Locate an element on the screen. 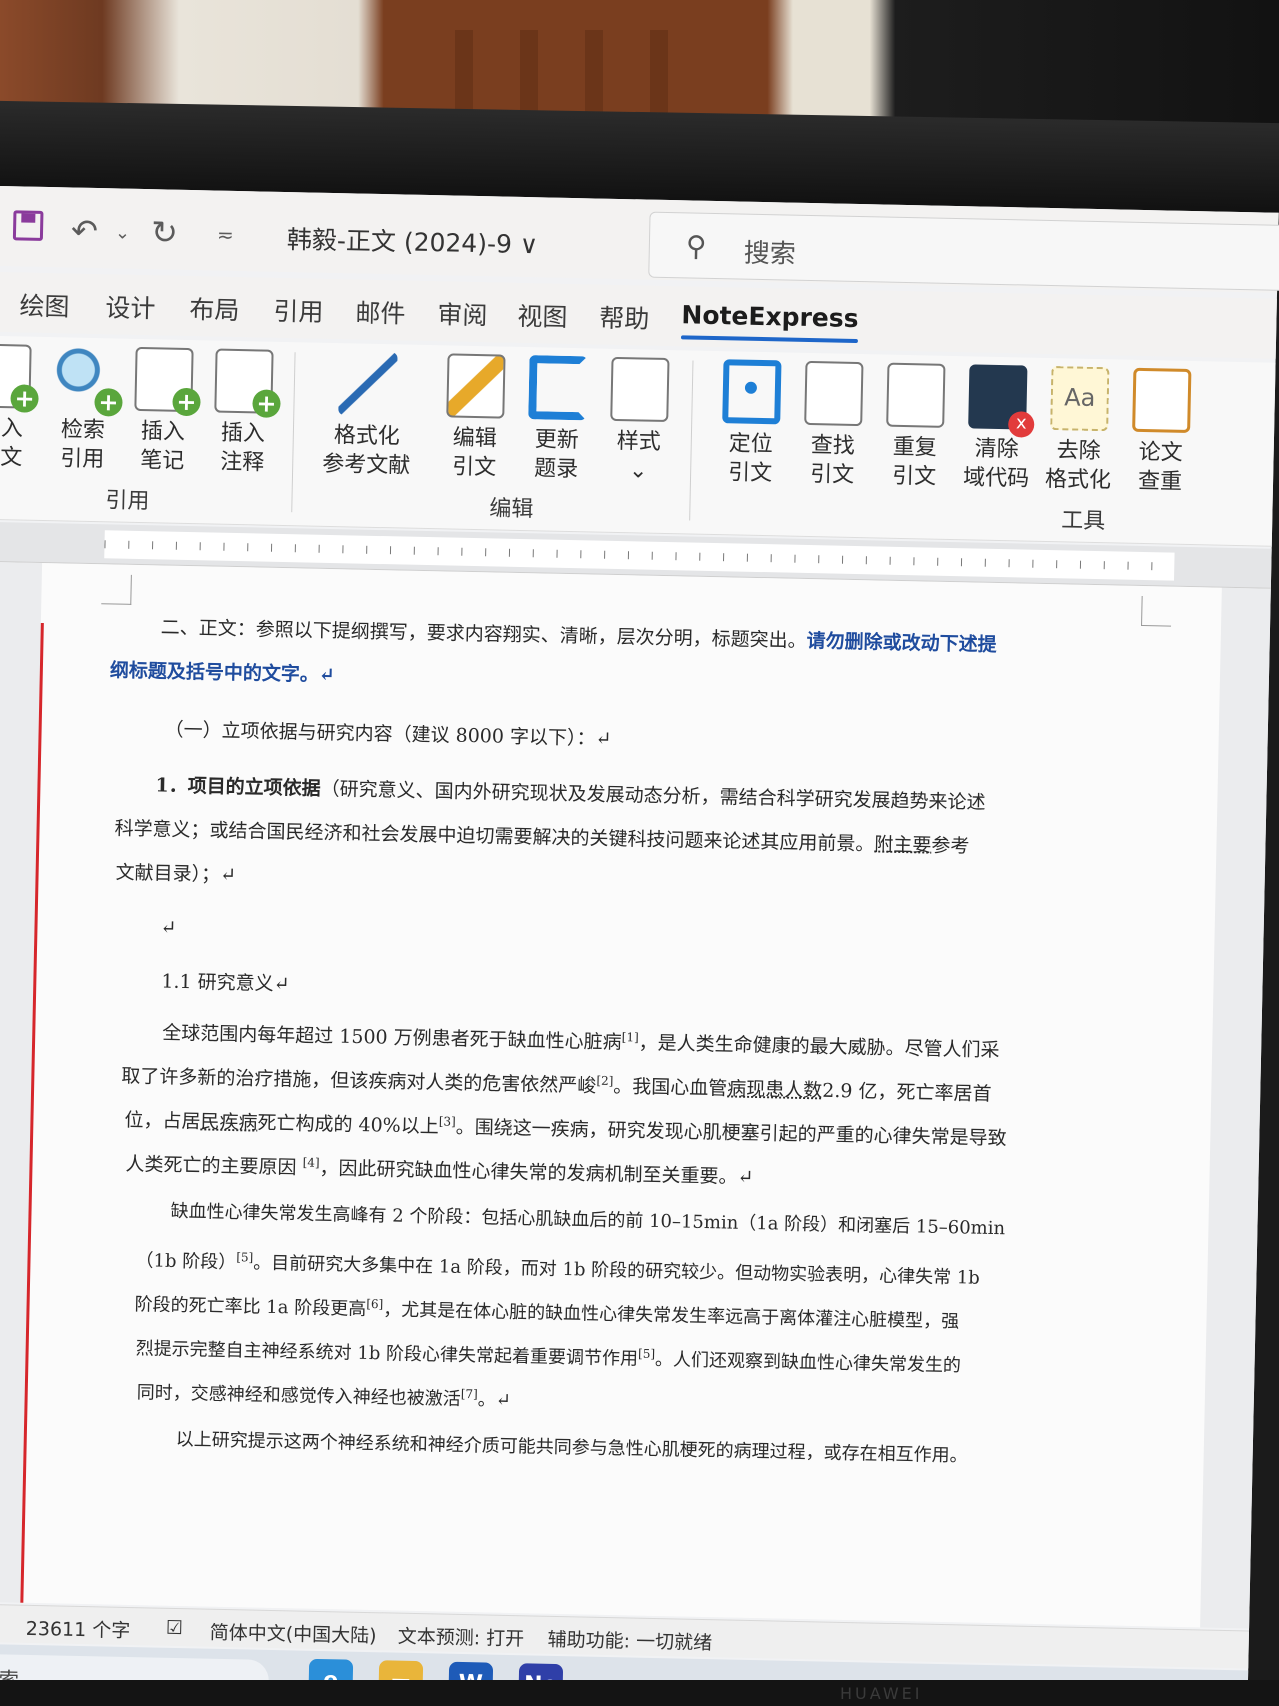 This screenshot has height=1706, width=1279. accessibility-status: 辅助功能: 一切就绪 is located at coordinates (629, 1640).